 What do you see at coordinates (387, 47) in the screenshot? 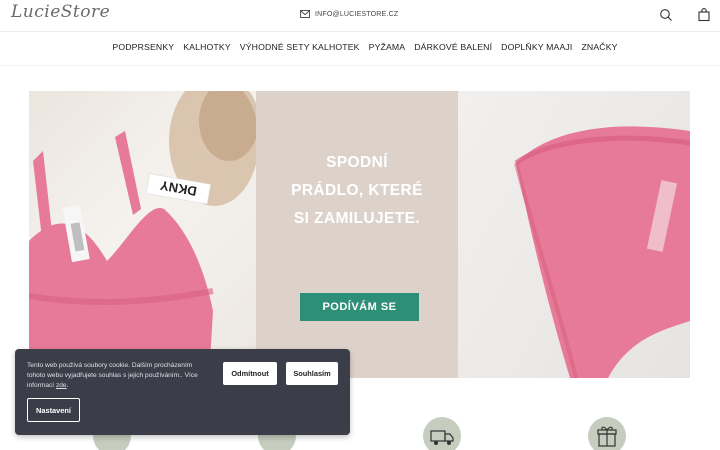
I see `nav-item-pyzama: PYŽAMA` at bounding box center [387, 47].